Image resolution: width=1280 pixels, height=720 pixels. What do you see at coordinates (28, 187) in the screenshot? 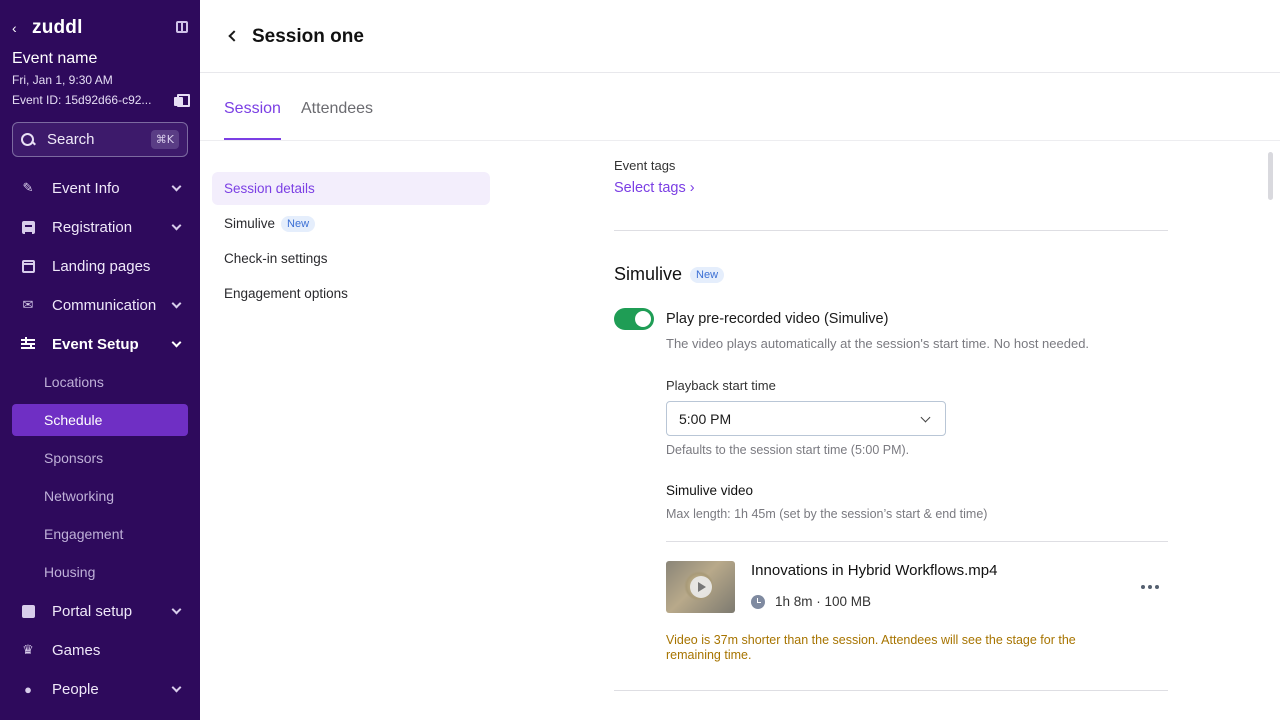
I see `wand-icon: ✎` at bounding box center [28, 187].